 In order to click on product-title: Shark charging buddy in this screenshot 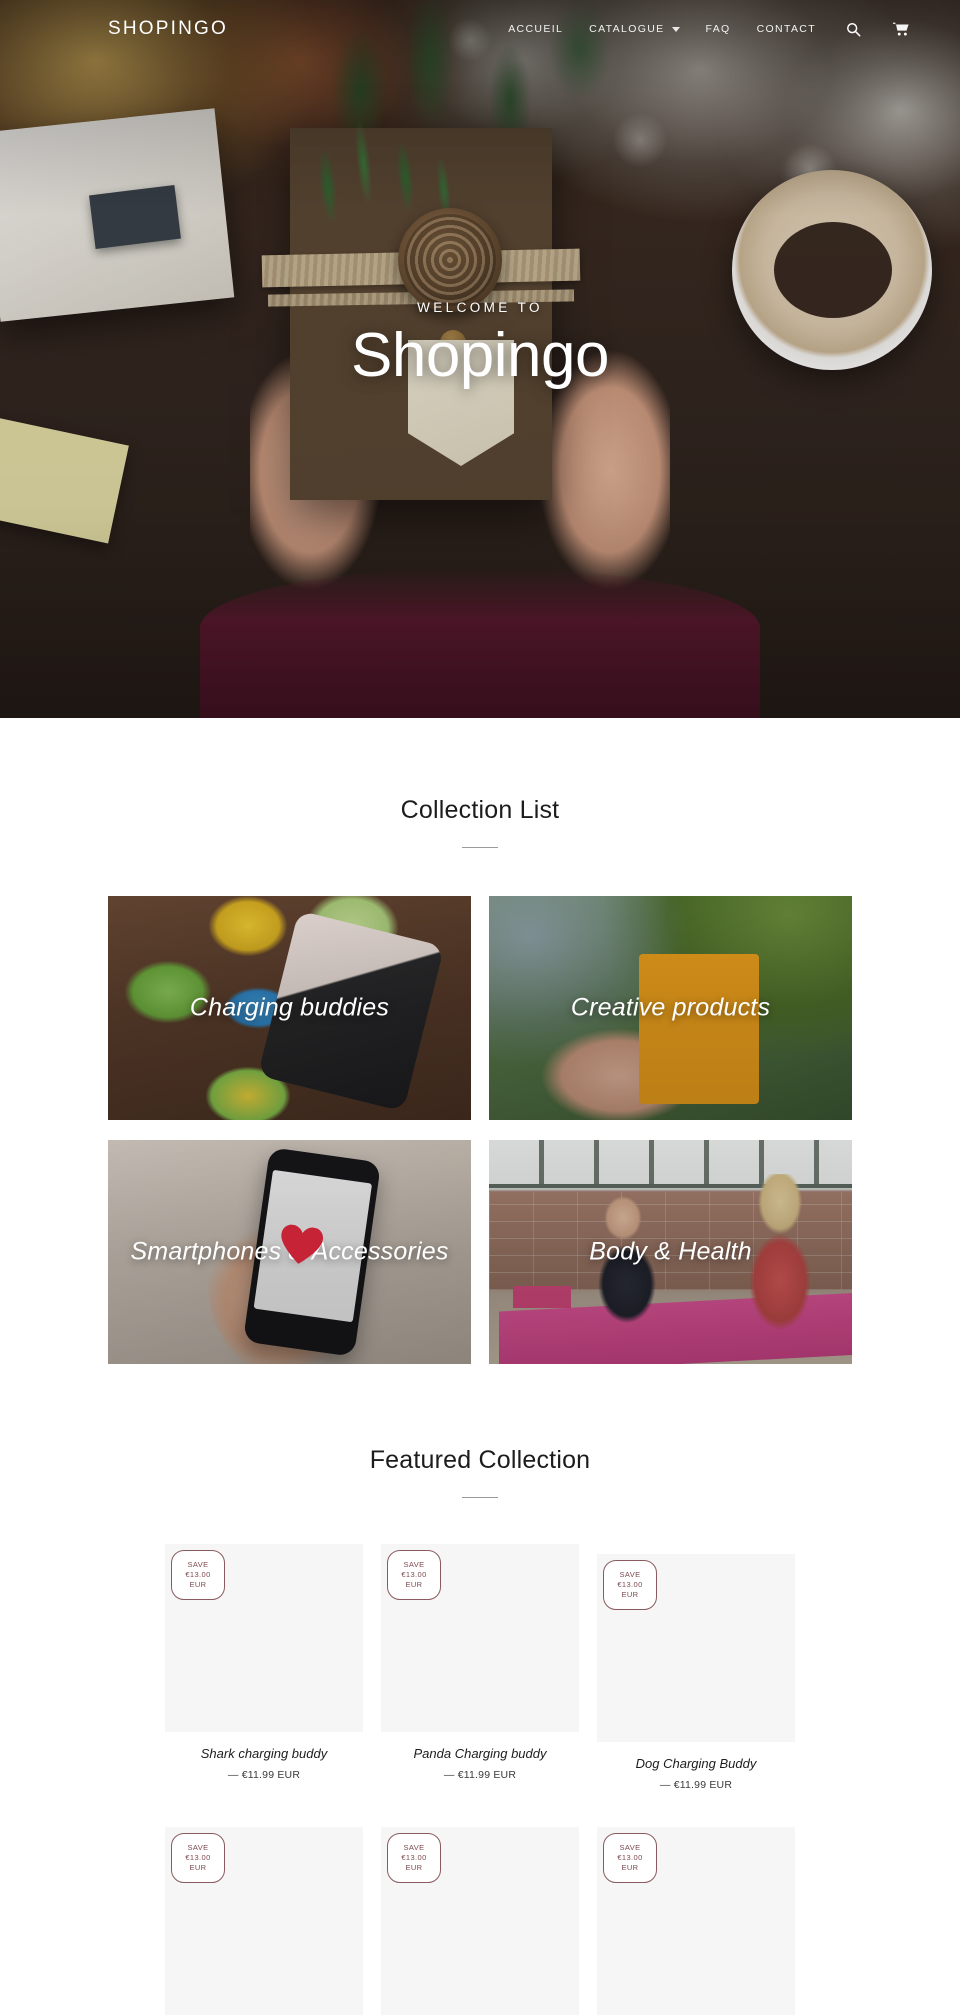, I will do `click(264, 1754)`.